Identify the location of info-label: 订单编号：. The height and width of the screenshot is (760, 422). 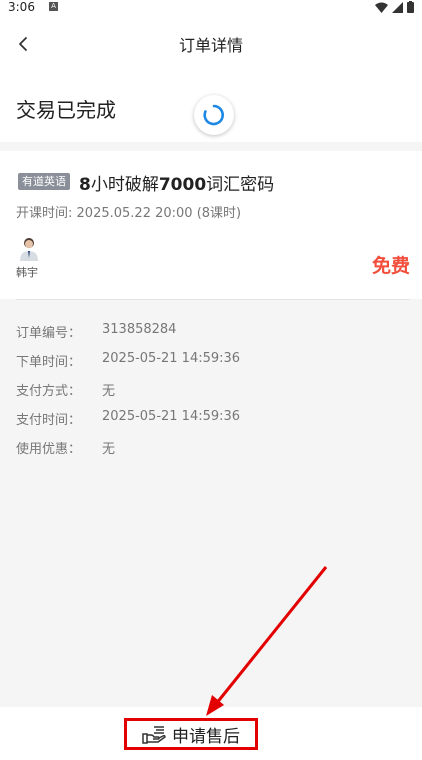
(49, 333).